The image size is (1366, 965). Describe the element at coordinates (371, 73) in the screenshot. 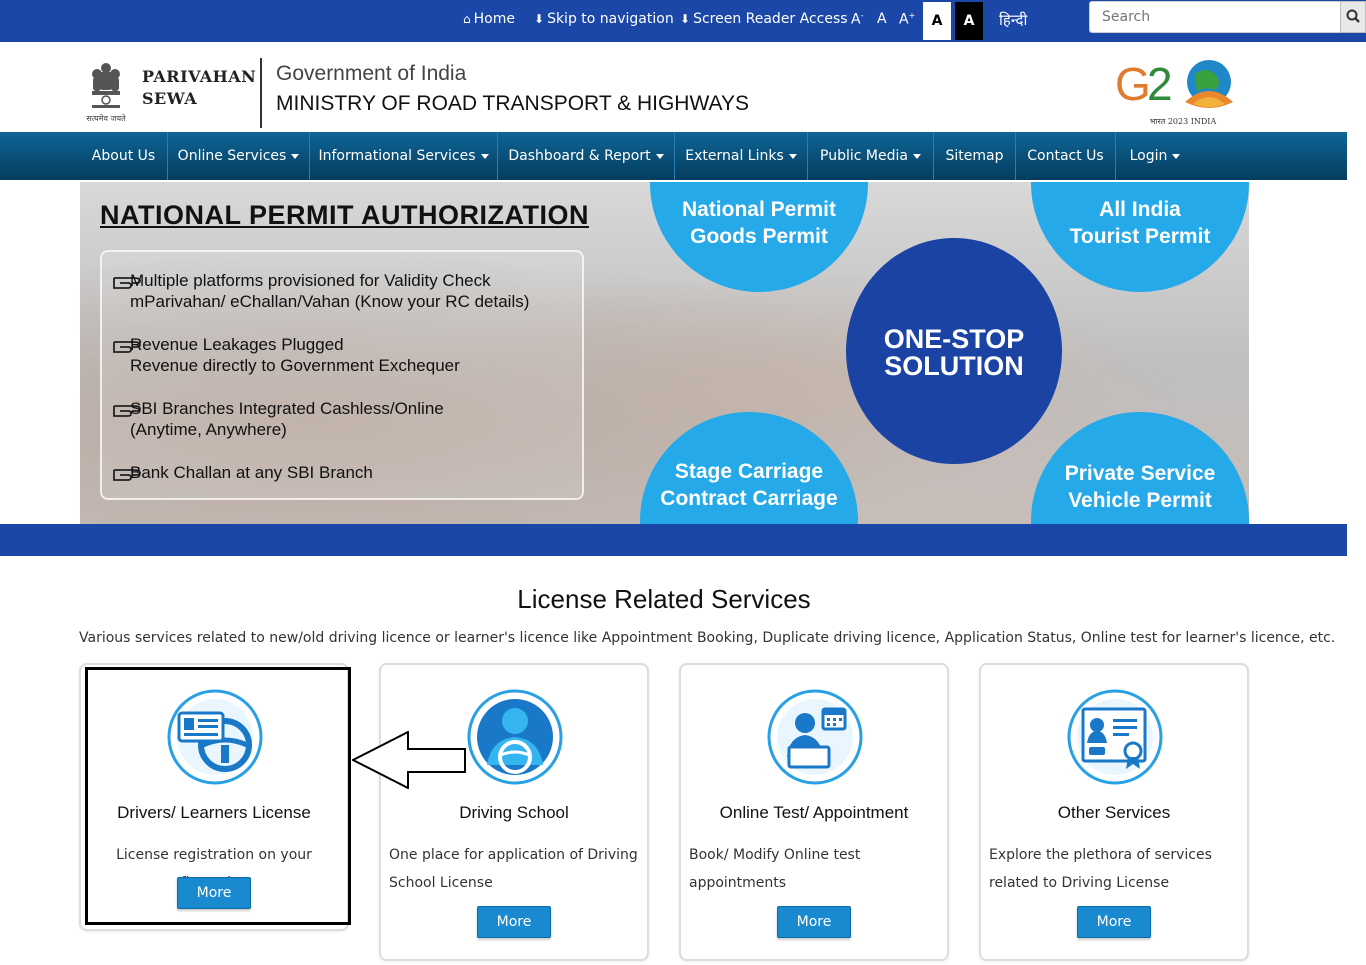

I see `government-of-india-text: Government of India` at that location.